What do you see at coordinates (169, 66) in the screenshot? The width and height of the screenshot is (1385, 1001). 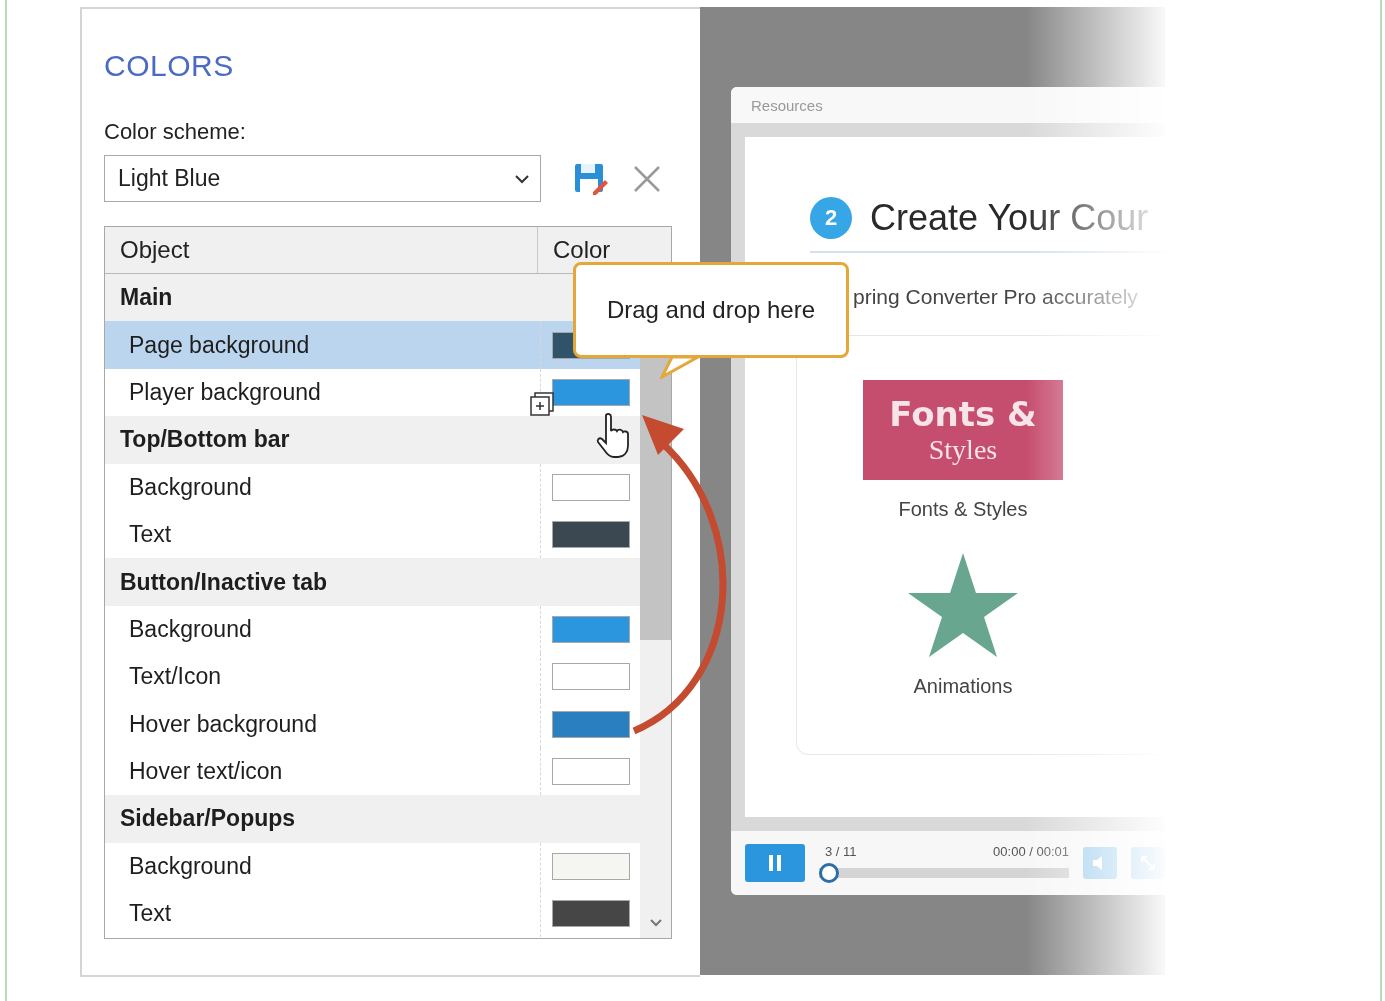 I see `panel-title: COLORS` at bounding box center [169, 66].